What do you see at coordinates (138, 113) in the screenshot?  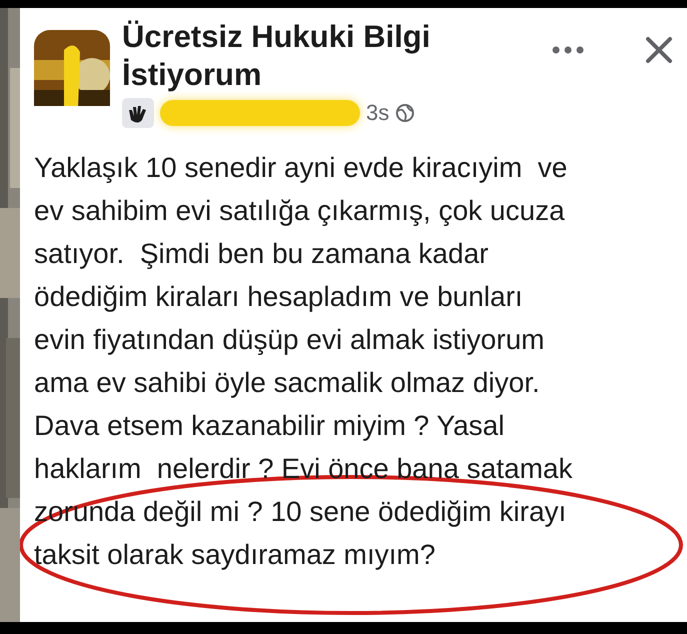 I see `waving-hand-icon` at bounding box center [138, 113].